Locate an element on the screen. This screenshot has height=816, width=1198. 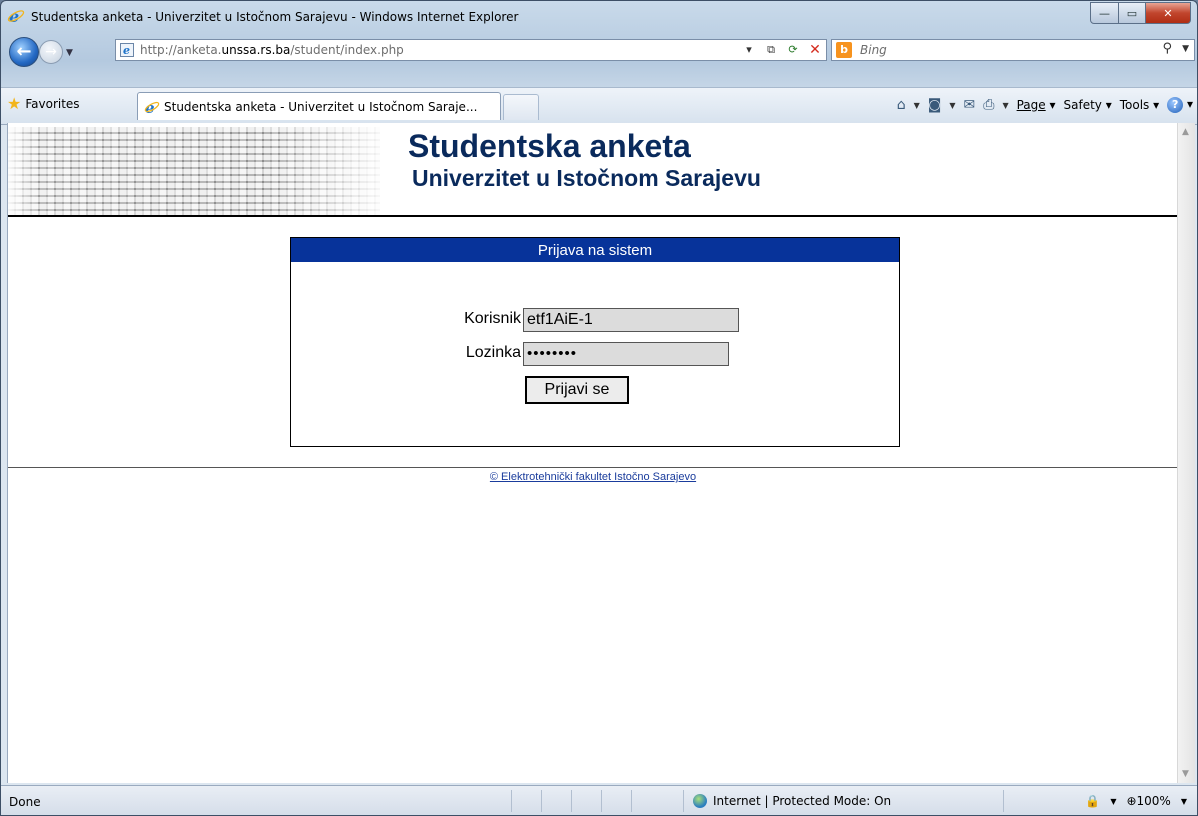
back-button: ← is located at coordinates (24, 52).